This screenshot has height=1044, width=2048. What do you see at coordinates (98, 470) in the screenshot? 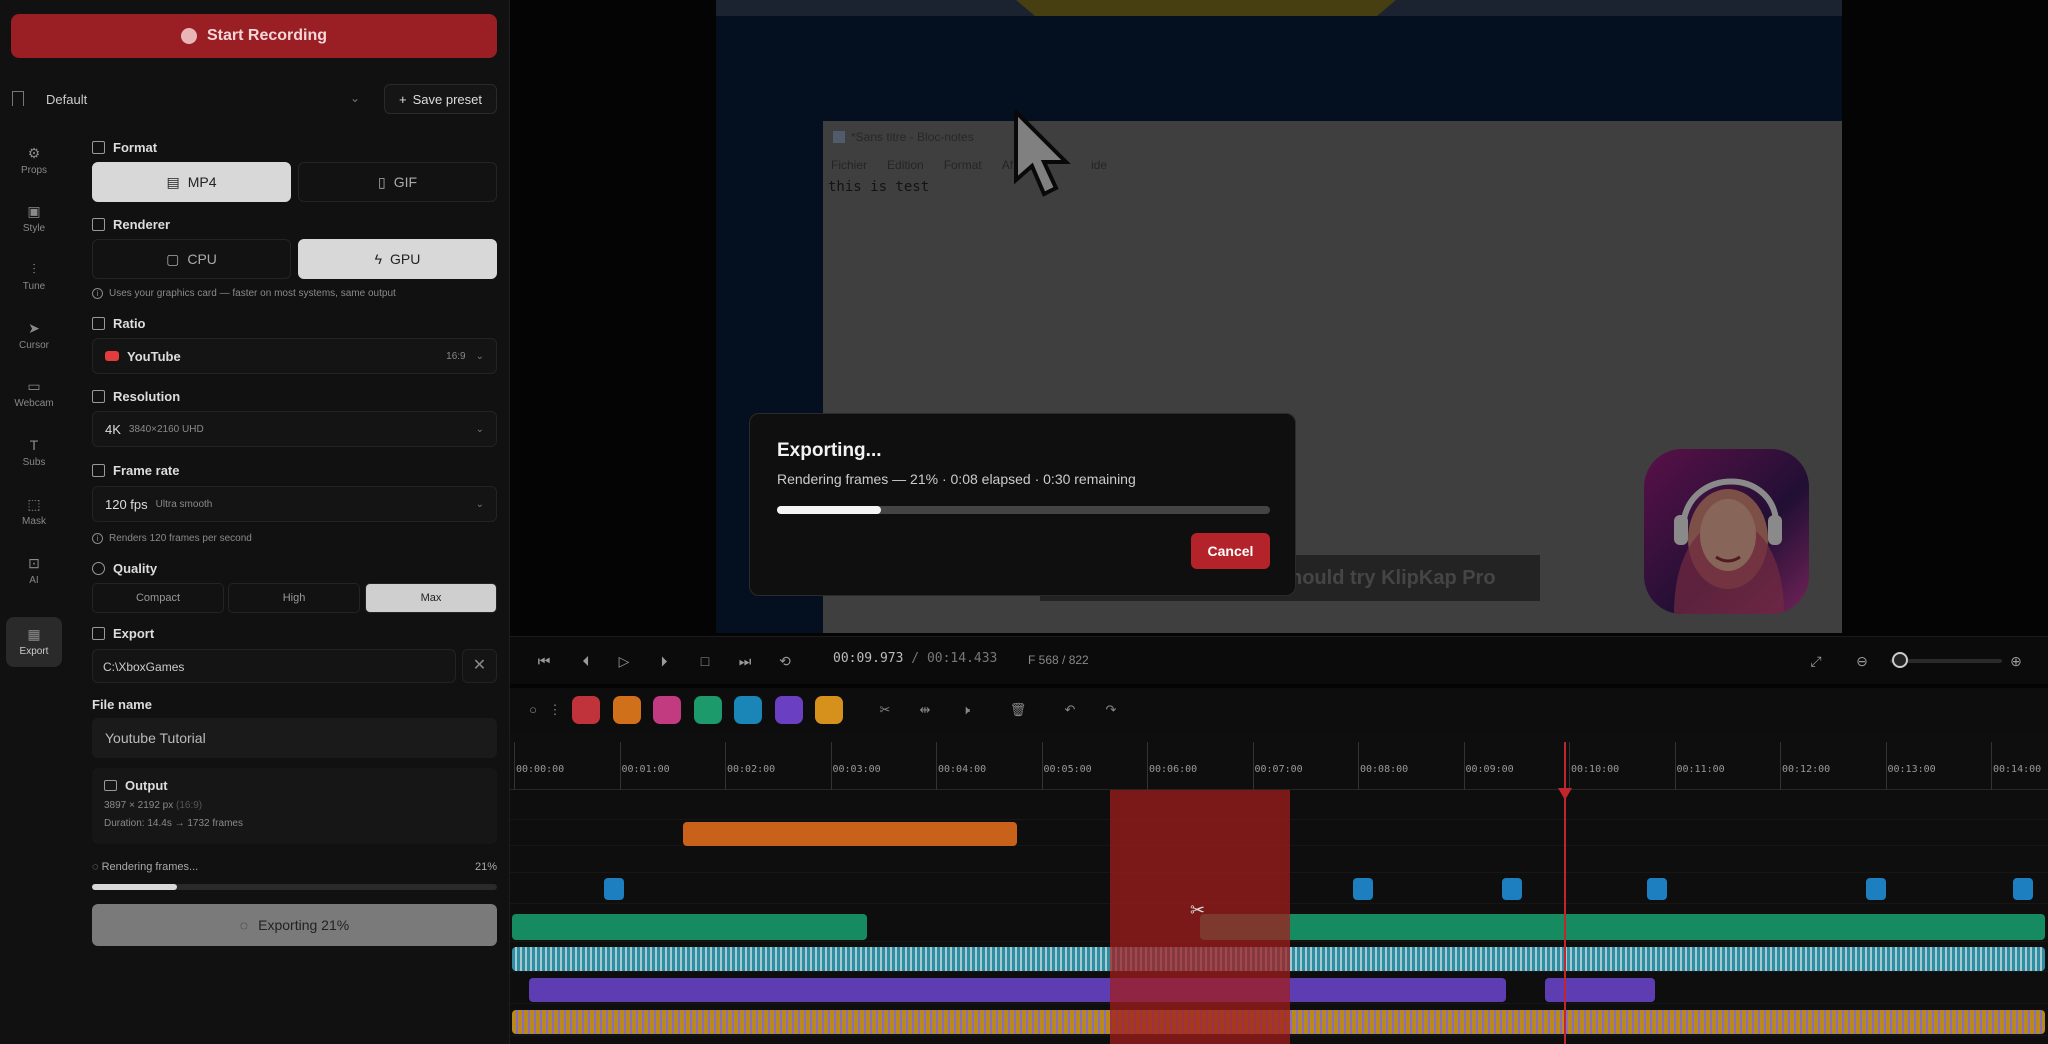
I see `film-icon` at bounding box center [98, 470].